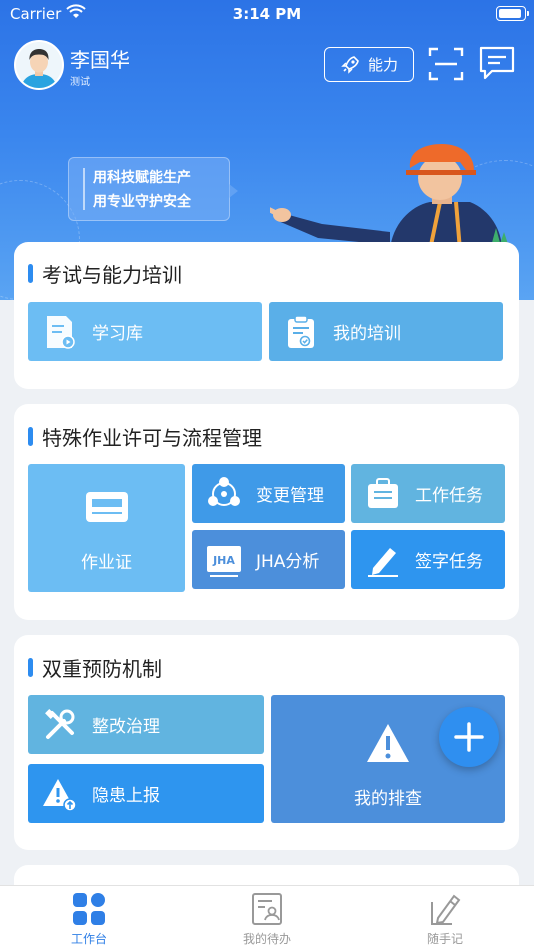  I want to click on tab-my-todo: 我的待办, so click(267, 919).